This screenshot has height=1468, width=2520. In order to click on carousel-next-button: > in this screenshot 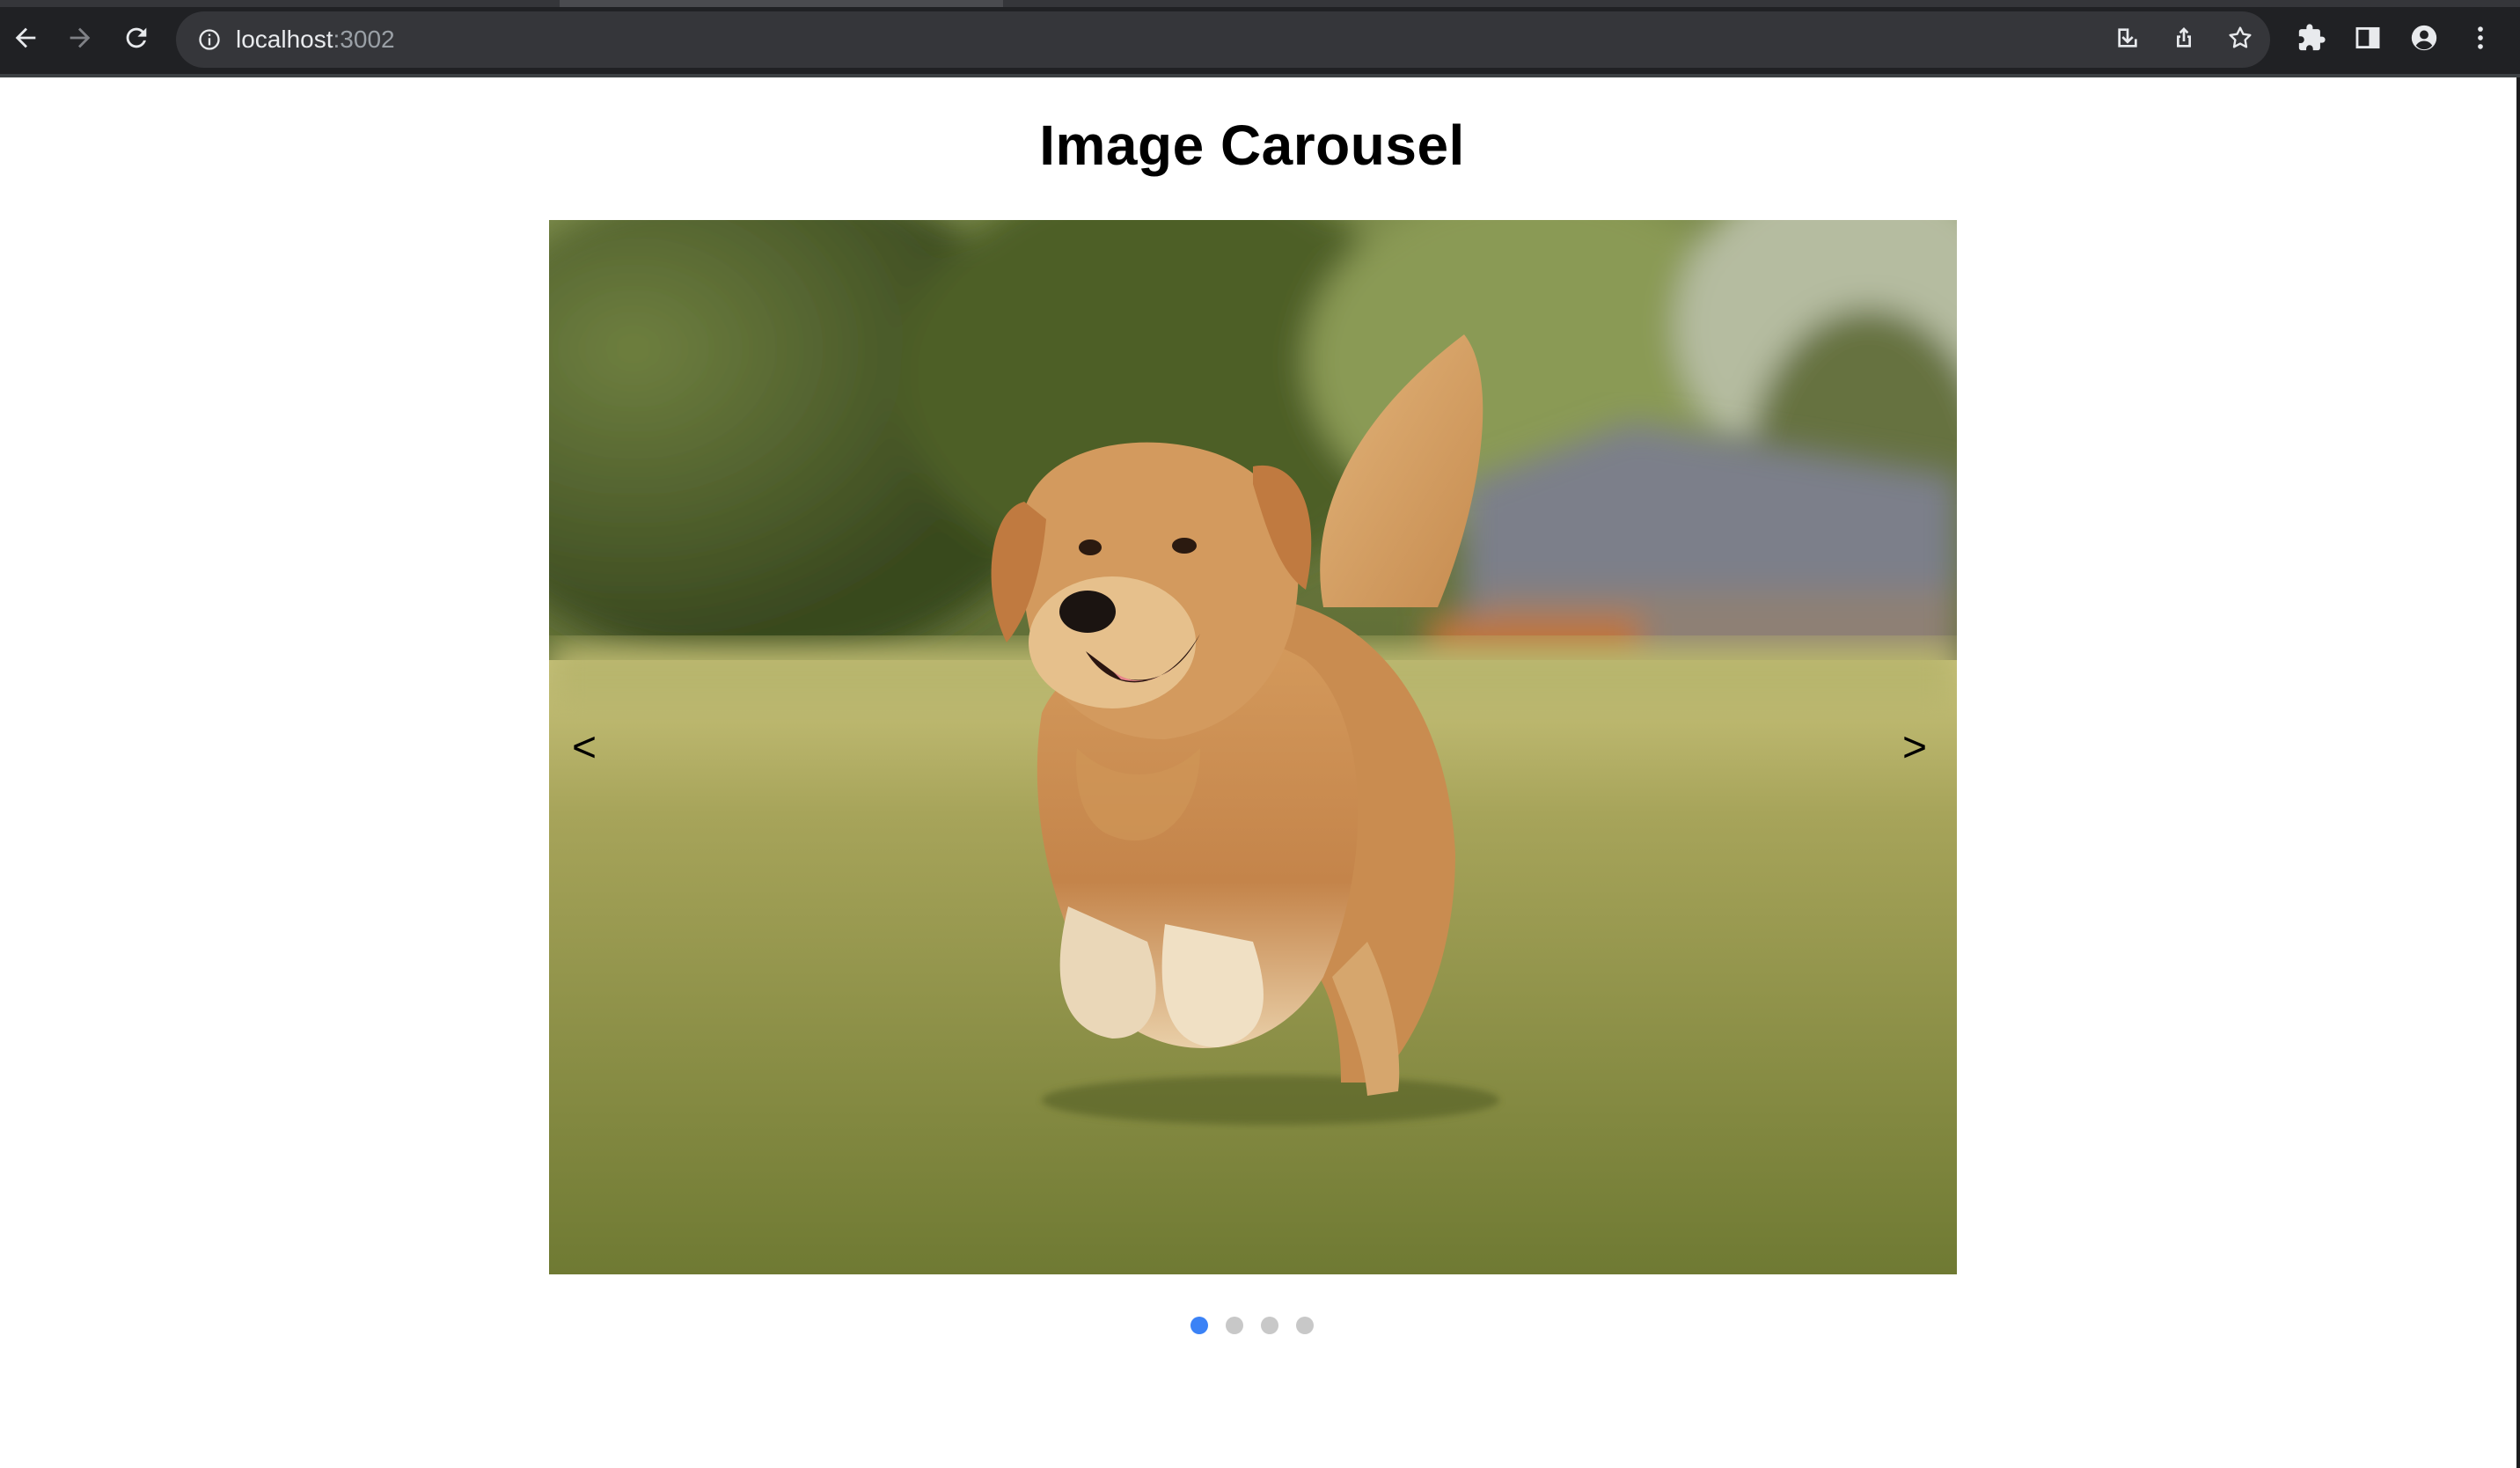, I will do `click(1914, 748)`.